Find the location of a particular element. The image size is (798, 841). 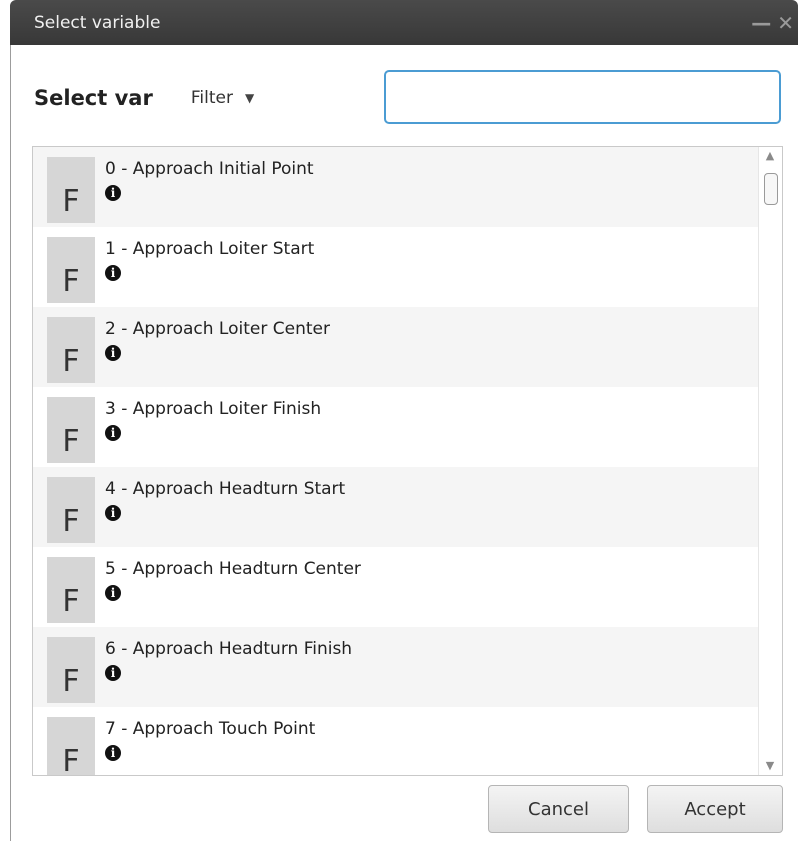

window-title: Select variable is located at coordinates (97, 22).